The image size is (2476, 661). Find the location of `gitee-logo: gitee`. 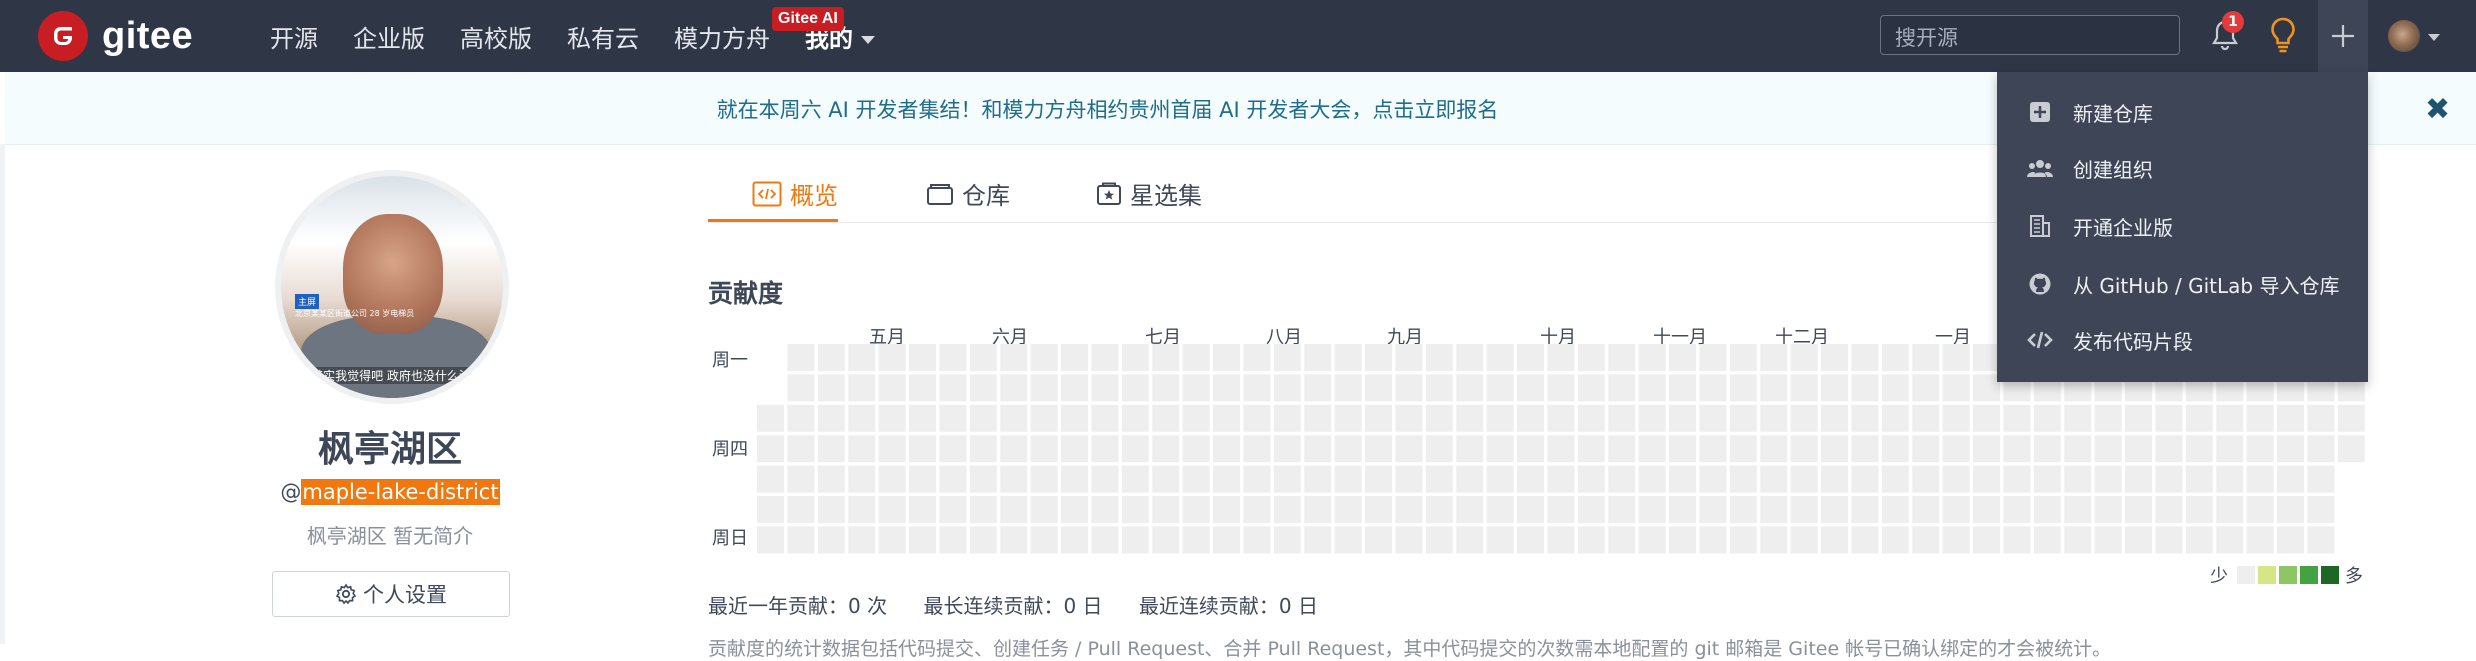

gitee-logo: gitee is located at coordinates (115, 36).